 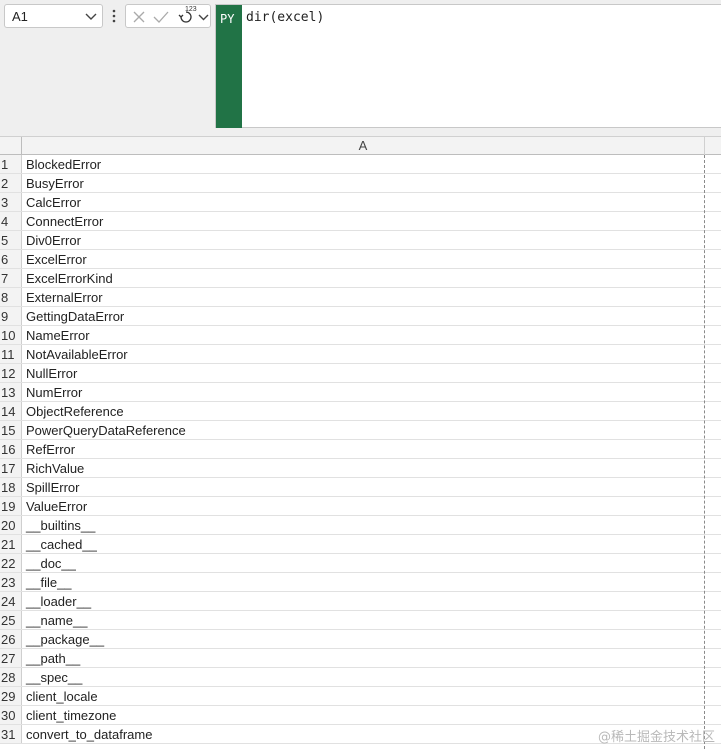 What do you see at coordinates (11, 354) in the screenshot?
I see `row-number: 11` at bounding box center [11, 354].